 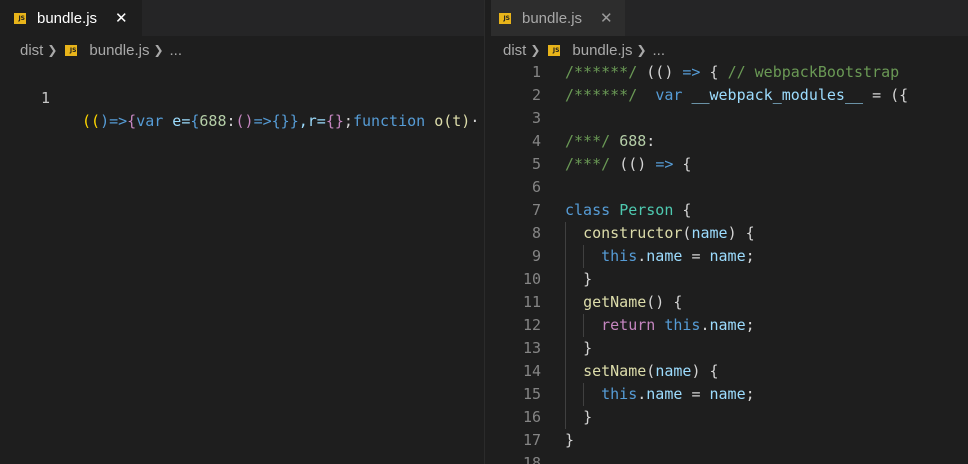 I want to click on code-line: 2 /******/ var __webpack_modules__ = ({, so click(x=729, y=95).